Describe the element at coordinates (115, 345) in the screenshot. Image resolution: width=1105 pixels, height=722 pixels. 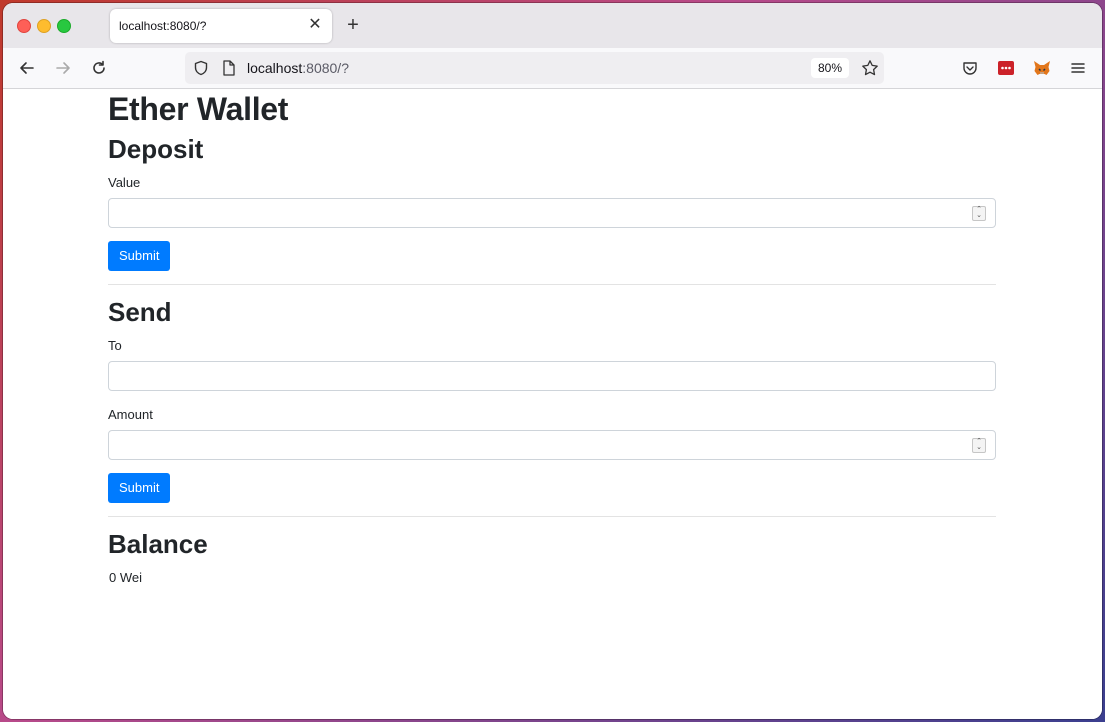
I see `send-to-label: To` at that location.